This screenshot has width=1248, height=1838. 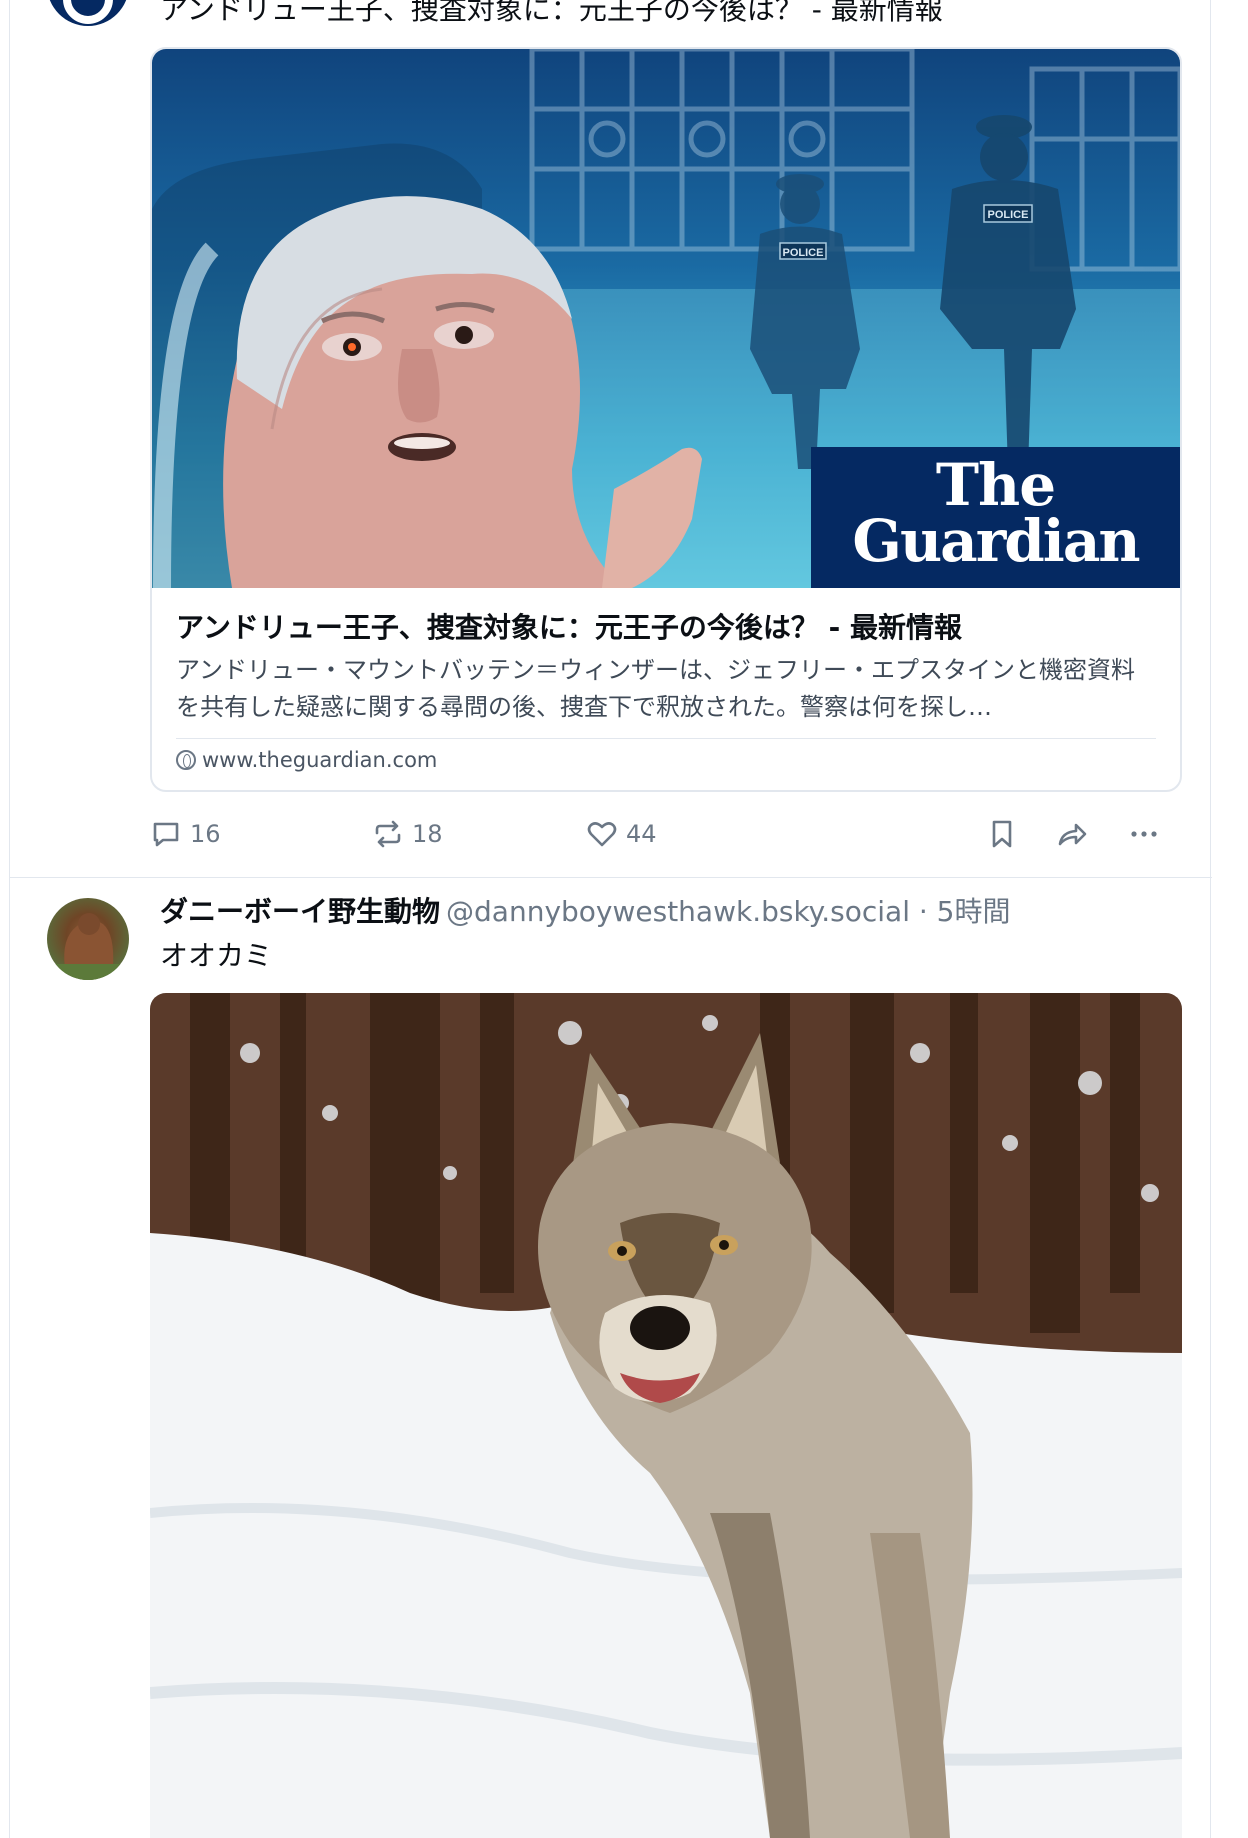 I want to click on link-domain-text: www.theguardian.com, so click(x=320, y=760).